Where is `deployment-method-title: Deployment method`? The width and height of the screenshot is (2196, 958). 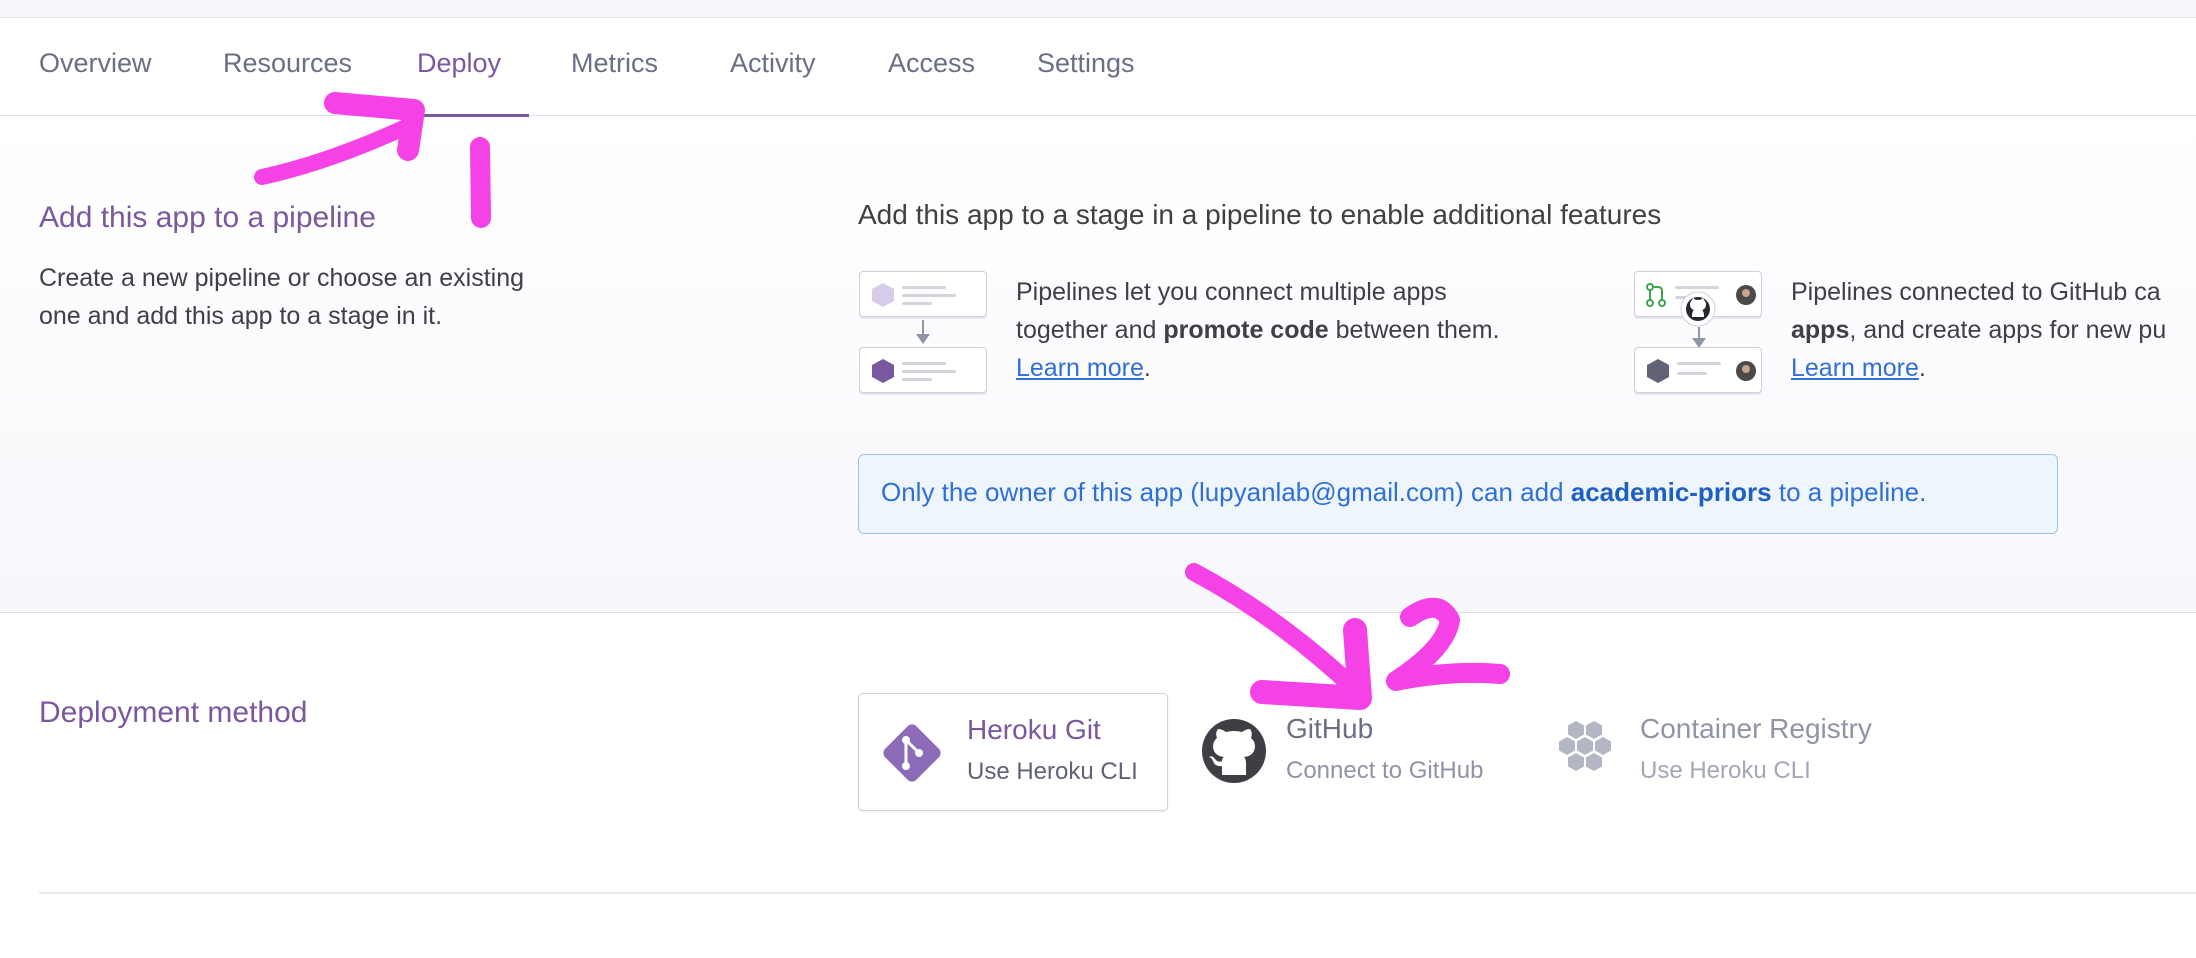
deployment-method-title: Deployment method is located at coordinates (173, 712).